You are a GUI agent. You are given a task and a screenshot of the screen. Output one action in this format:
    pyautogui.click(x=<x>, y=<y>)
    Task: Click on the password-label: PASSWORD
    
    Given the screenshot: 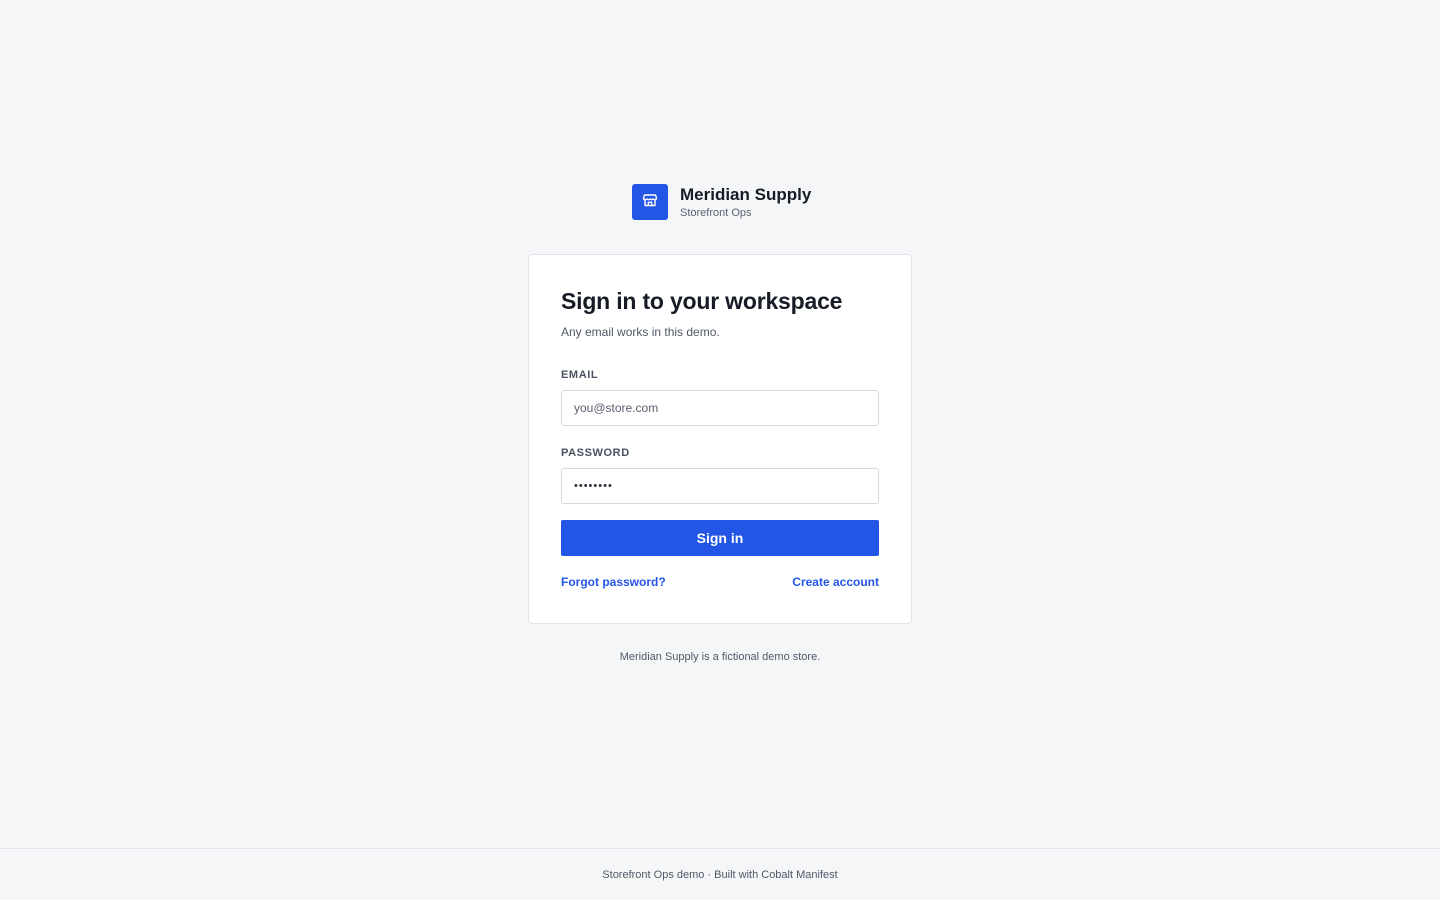 What is the action you would take?
    pyautogui.click(x=595, y=453)
    